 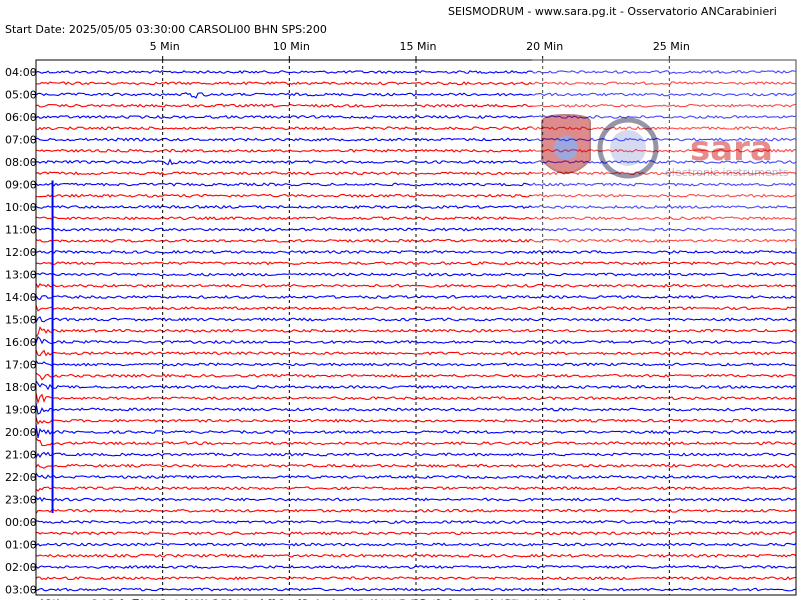 I want to click on hour-label: 04:00, so click(x=21, y=72).